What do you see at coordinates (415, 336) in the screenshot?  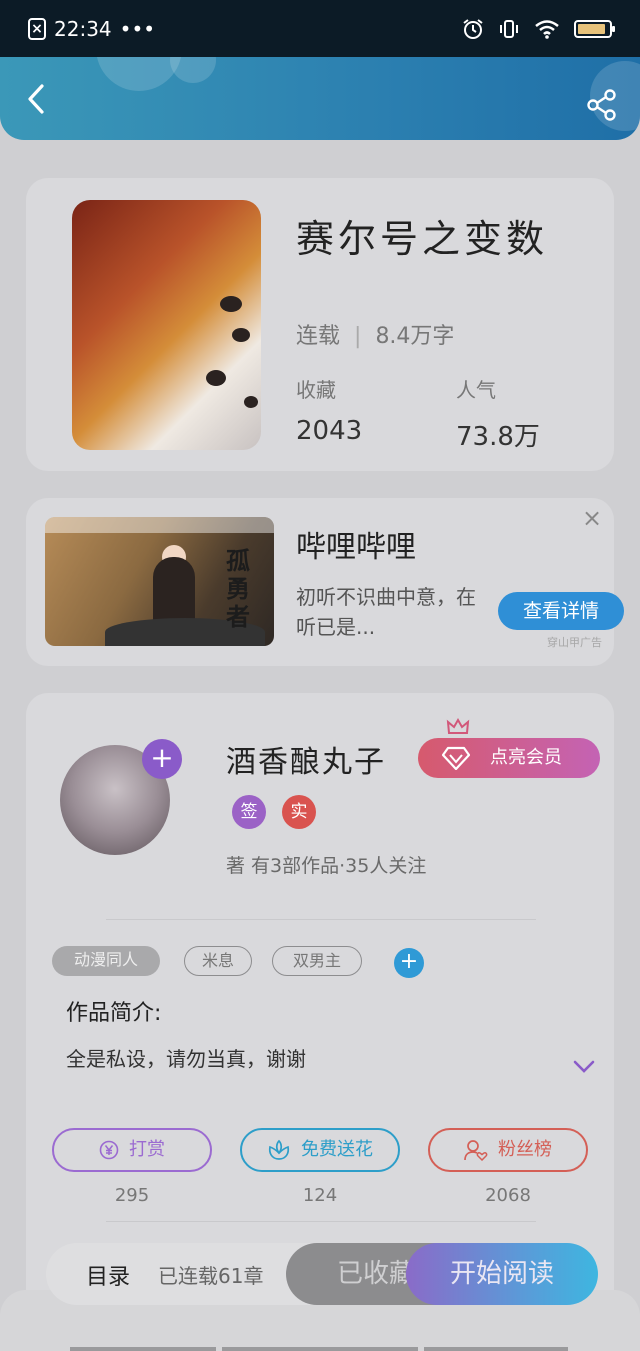 I see `book-word-count: 8.4万字` at bounding box center [415, 336].